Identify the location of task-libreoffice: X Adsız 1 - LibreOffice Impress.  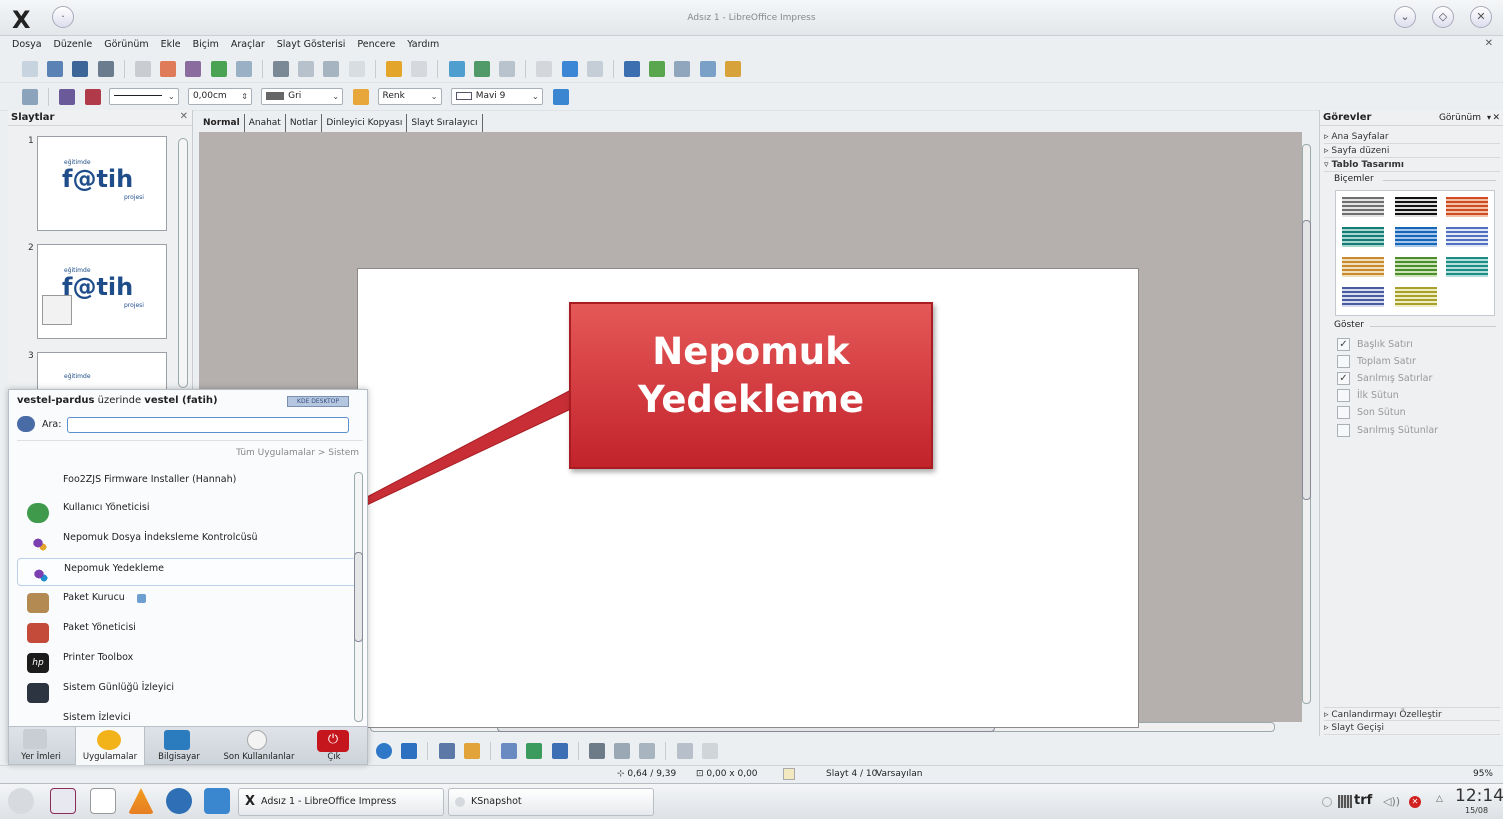
(341, 802).